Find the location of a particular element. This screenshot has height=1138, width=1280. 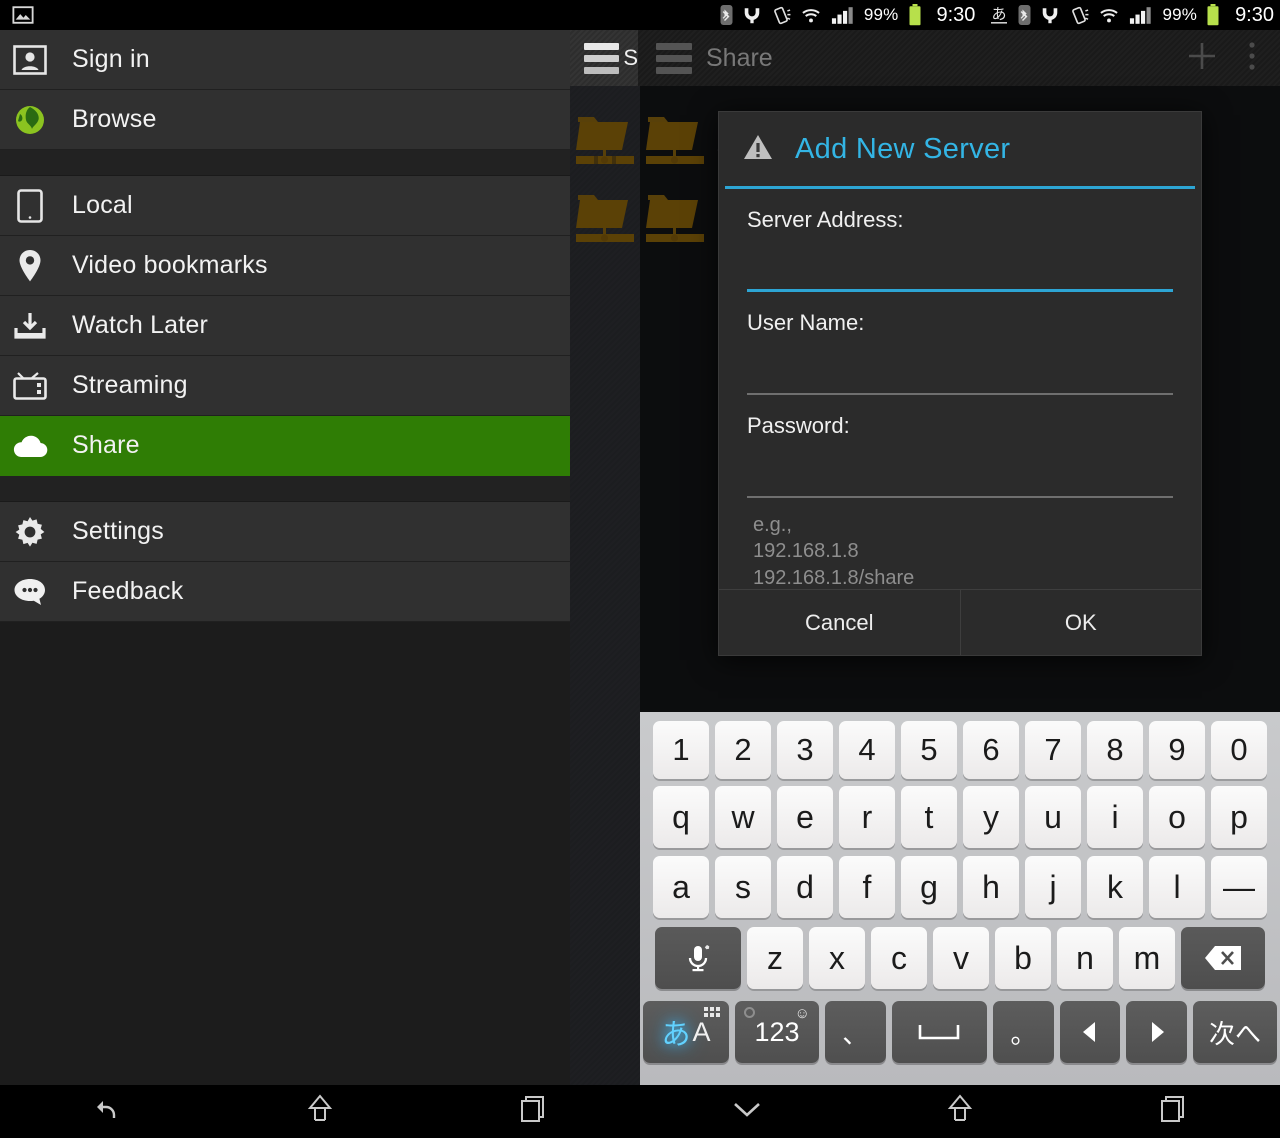

hide-keyboard-icon is located at coordinates (747, 1111).